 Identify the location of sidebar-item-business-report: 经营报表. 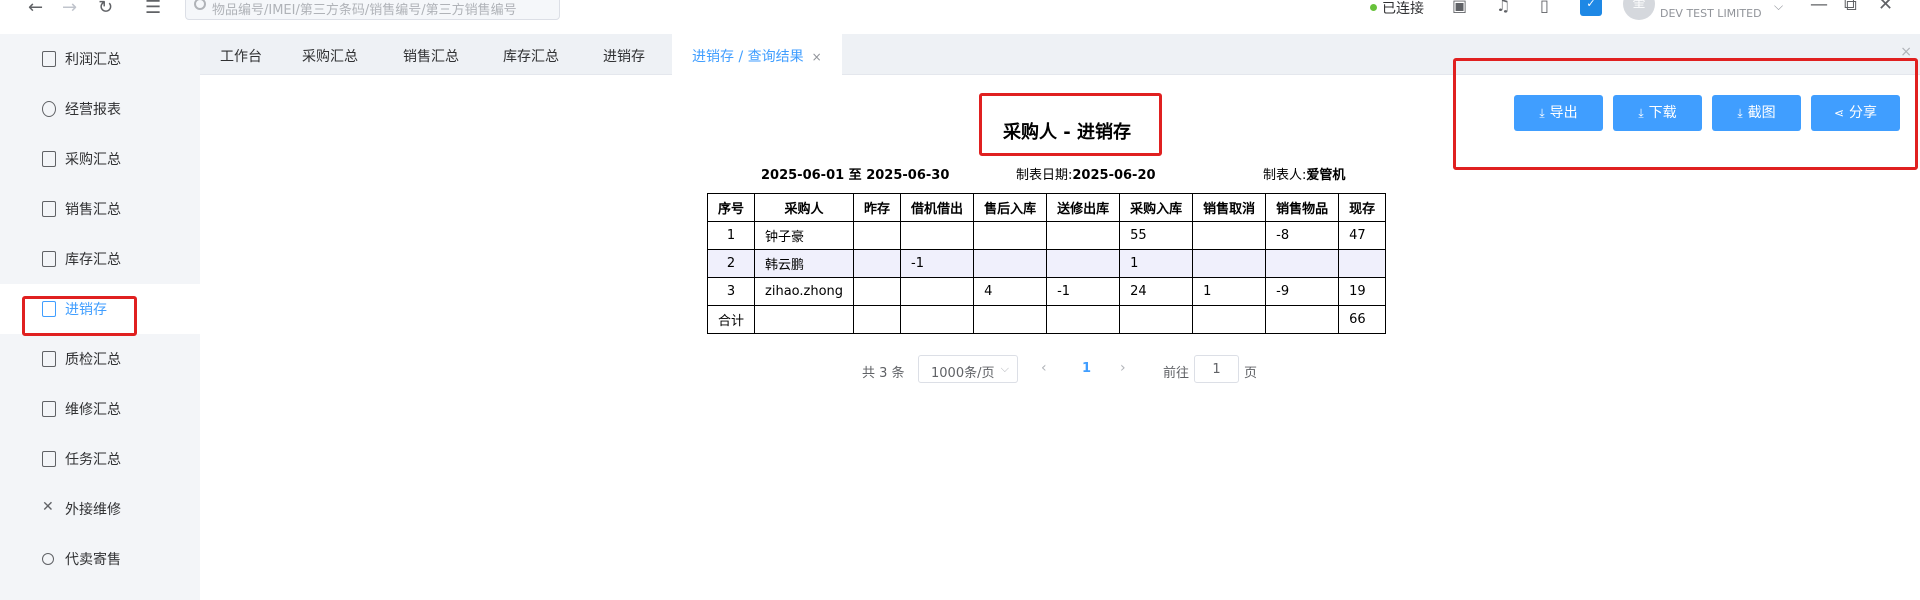
(100, 109).